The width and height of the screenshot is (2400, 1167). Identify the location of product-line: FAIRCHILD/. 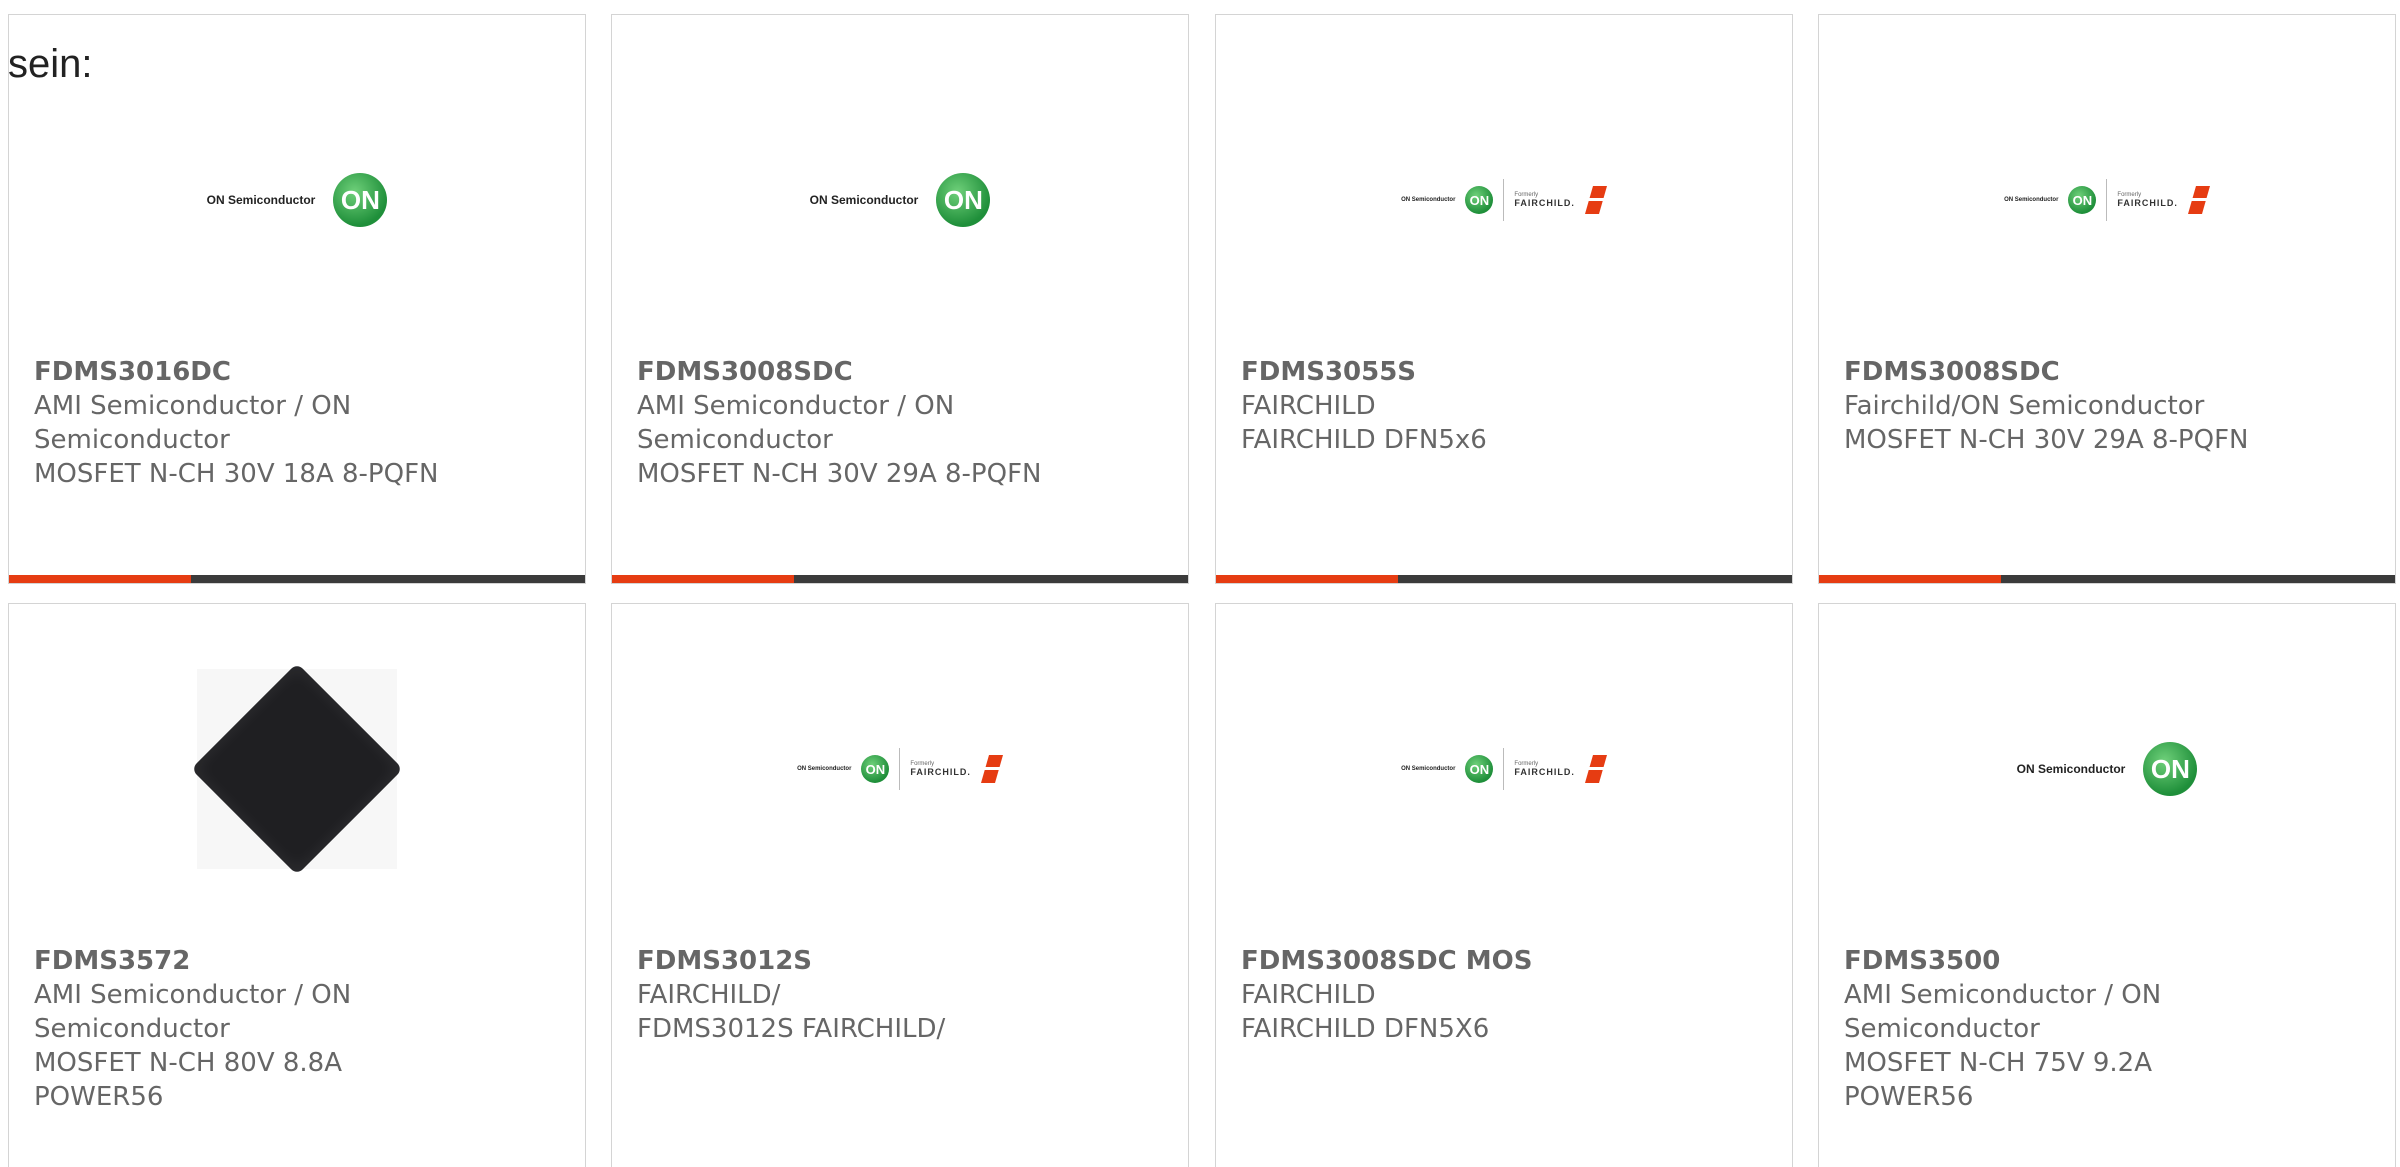
(709, 995).